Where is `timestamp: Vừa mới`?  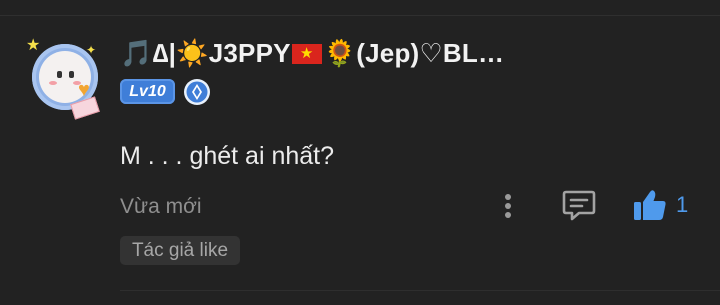 timestamp: Vừa mới is located at coordinates (161, 206).